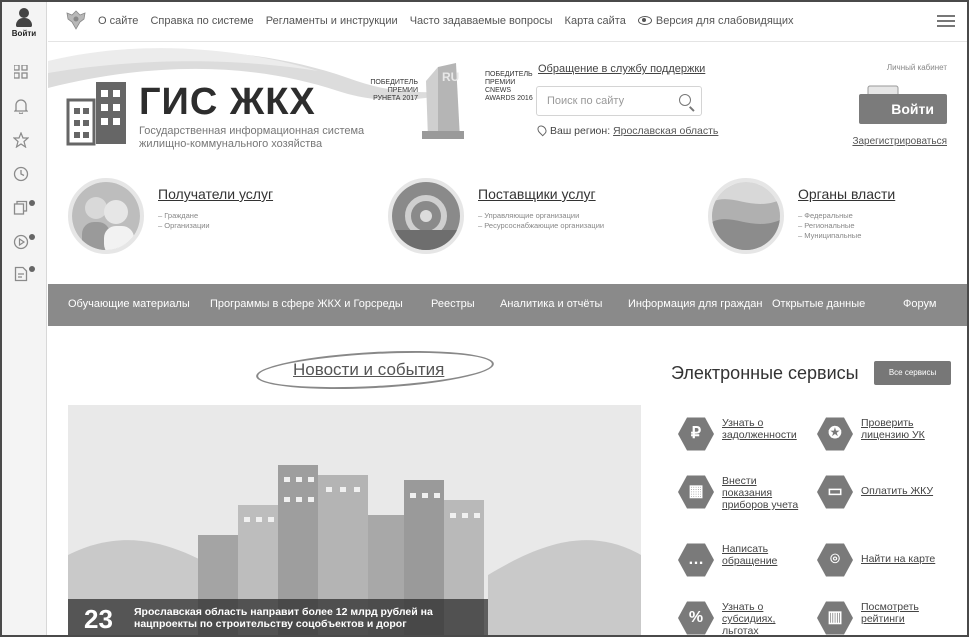 The width and height of the screenshot is (969, 637). What do you see at coordinates (129, 304) in the screenshot?
I see `nav-learning-materials: Обучающие материалы` at bounding box center [129, 304].